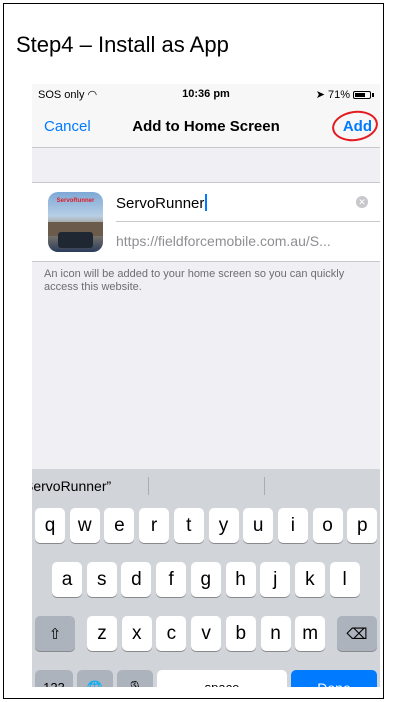 The height and width of the screenshot is (702, 402). Describe the element at coordinates (206, 485) in the screenshot. I see `suggestion-bar: ServoRunner”` at that location.